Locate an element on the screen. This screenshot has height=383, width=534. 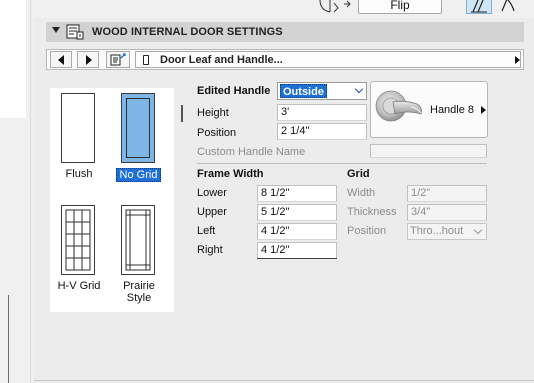
grid-thickness-field: 3/4" is located at coordinates (447, 212).